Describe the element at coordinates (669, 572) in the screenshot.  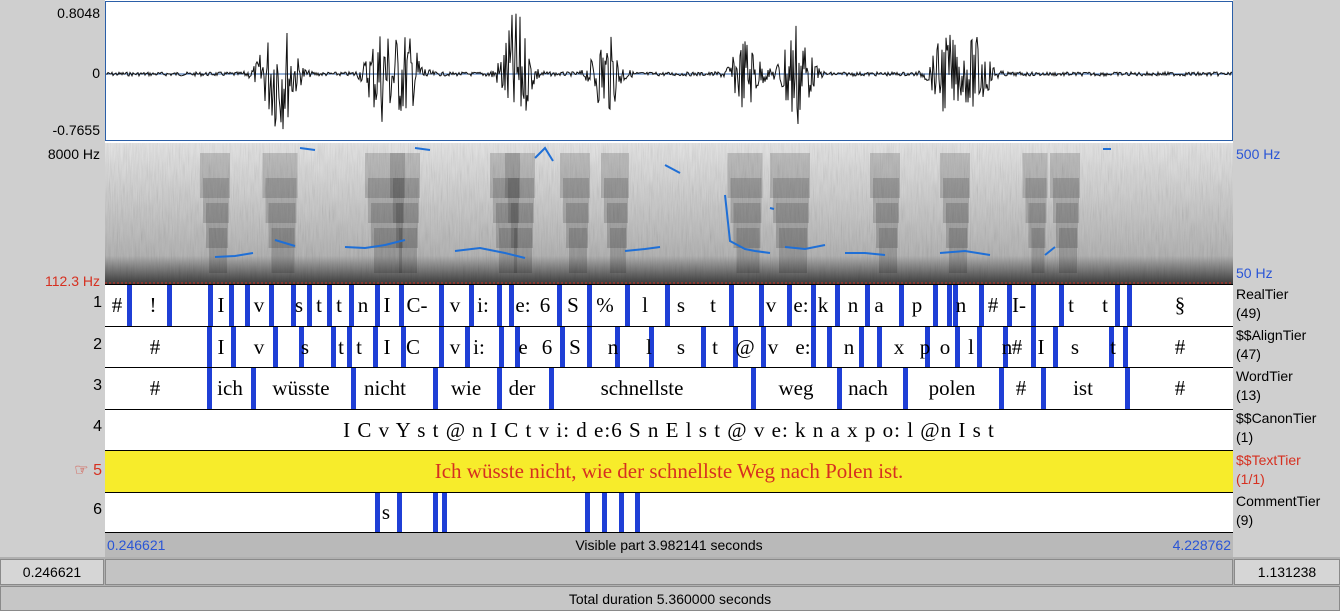
I see `middle-scroll-area` at that location.